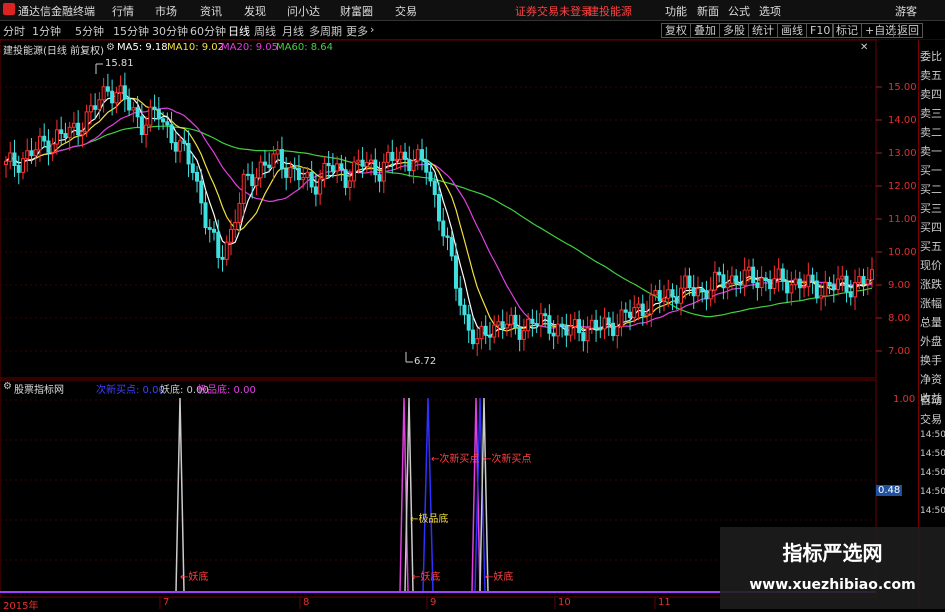 This screenshot has width=945, height=612. Describe the element at coordinates (425, 361) in the screenshot. I see `low-price-label: 6.72` at that location.